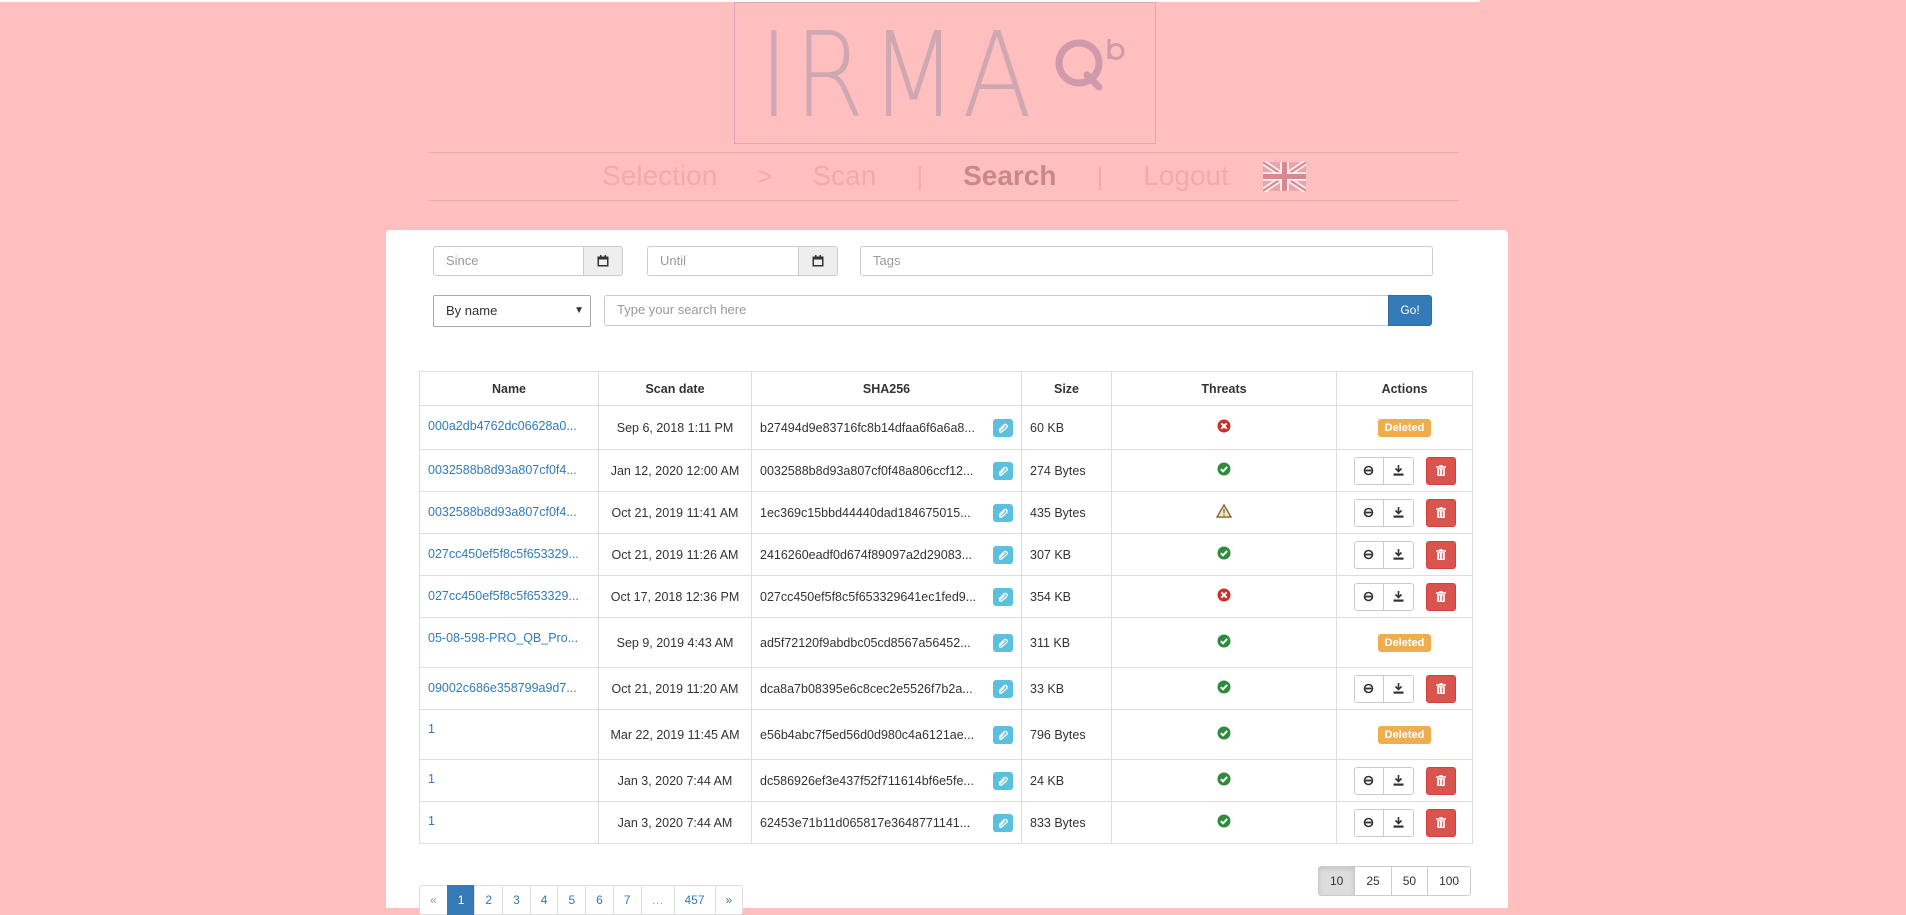  Describe the element at coordinates (509, 388) in the screenshot. I see `header-name: Name` at that location.